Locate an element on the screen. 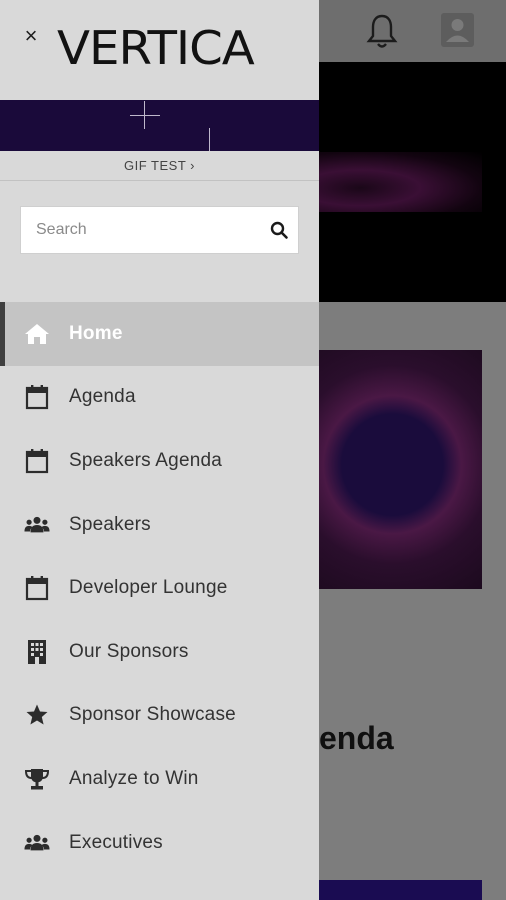 The height and width of the screenshot is (900, 506). menu-label: Our Sponsors is located at coordinates (129, 651).